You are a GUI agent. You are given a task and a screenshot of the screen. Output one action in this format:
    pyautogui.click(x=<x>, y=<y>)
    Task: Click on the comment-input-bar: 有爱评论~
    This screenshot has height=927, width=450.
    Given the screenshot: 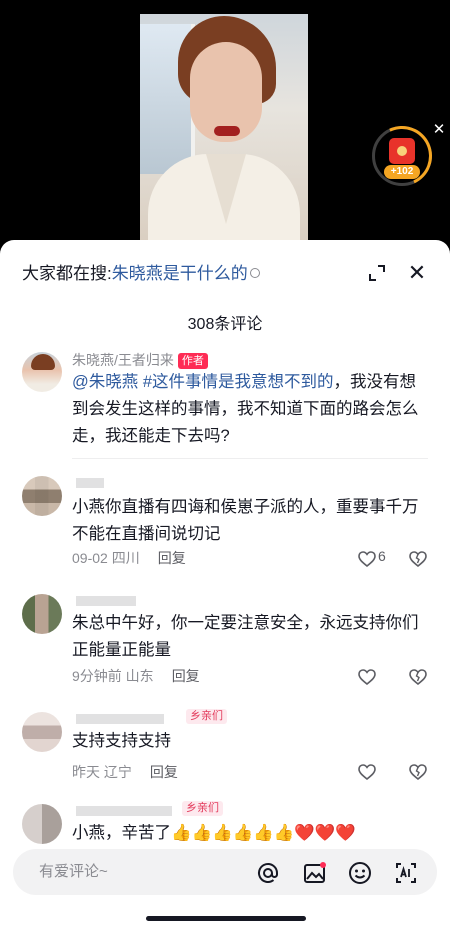 What is the action you would take?
    pyautogui.click(x=225, y=872)
    